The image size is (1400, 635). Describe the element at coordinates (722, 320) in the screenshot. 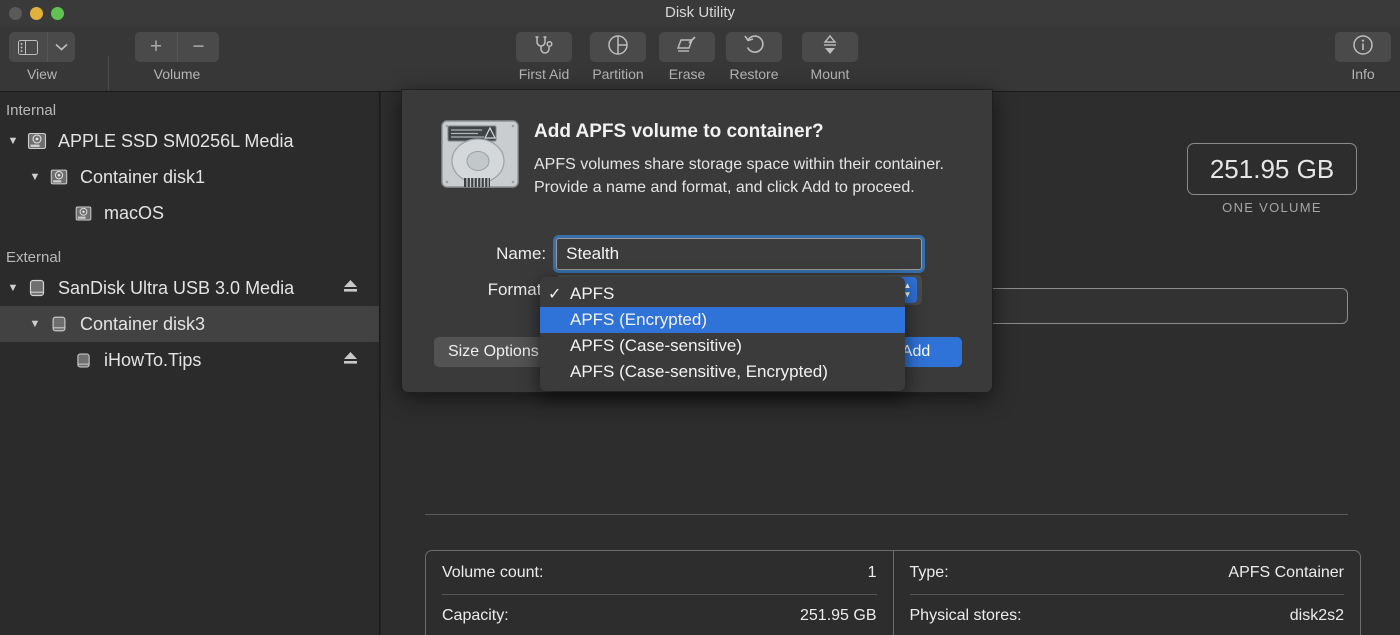

I see `menu-item-apfs-encrypted: ✓ APFS (Encrypted)` at that location.